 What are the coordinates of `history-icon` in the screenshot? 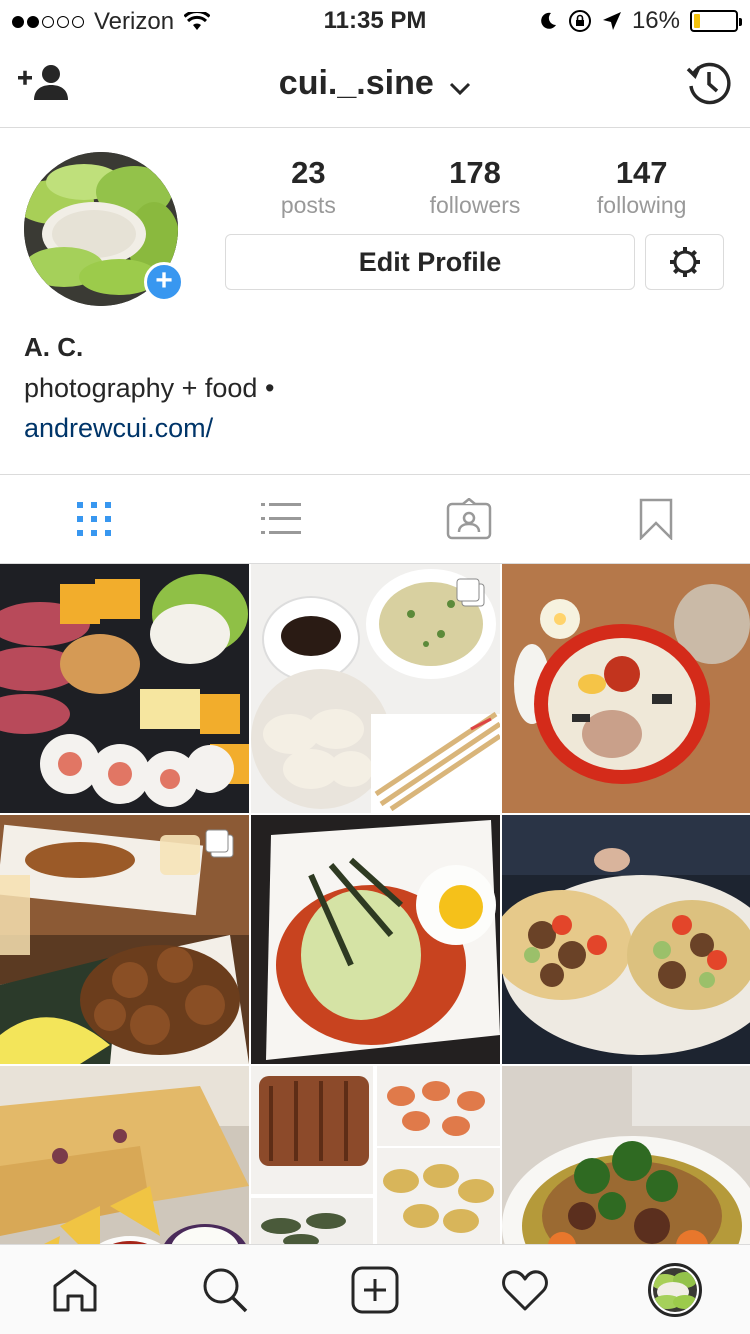 It's located at (709, 83).